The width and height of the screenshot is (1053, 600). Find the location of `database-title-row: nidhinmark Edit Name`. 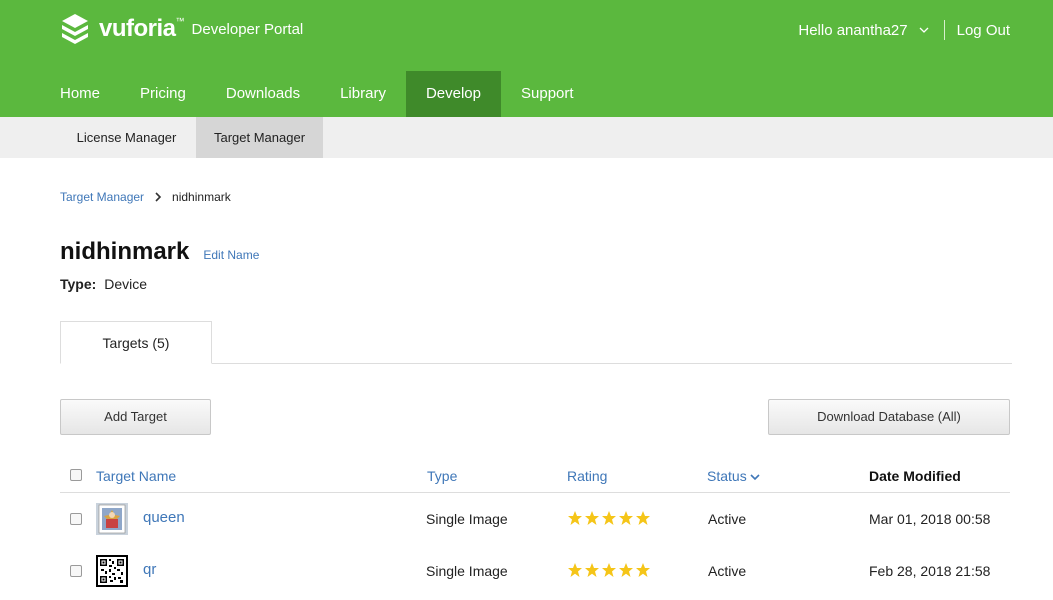

database-title-row: nidhinmark Edit Name is located at coordinates (159, 252).